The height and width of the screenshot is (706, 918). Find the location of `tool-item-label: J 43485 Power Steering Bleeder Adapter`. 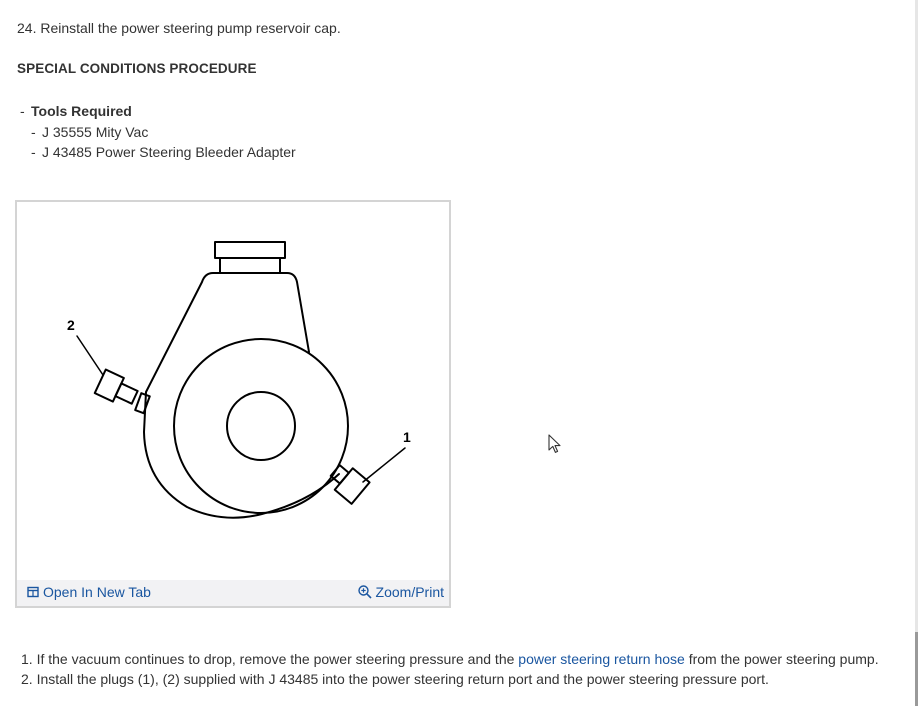

tool-item-label: J 43485 Power Steering Bleeder Adapter is located at coordinates (169, 152).